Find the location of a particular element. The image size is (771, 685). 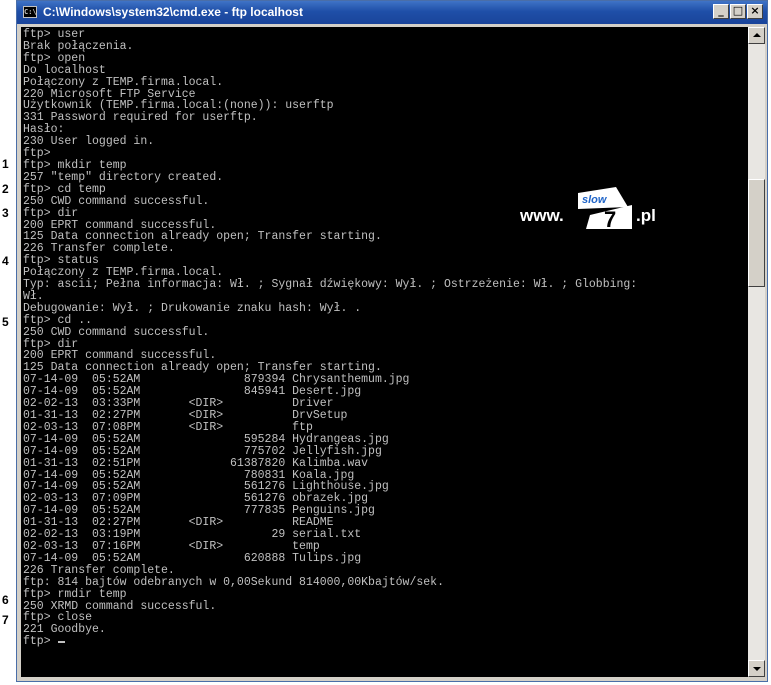

maximize-button: □ is located at coordinates (738, 11).